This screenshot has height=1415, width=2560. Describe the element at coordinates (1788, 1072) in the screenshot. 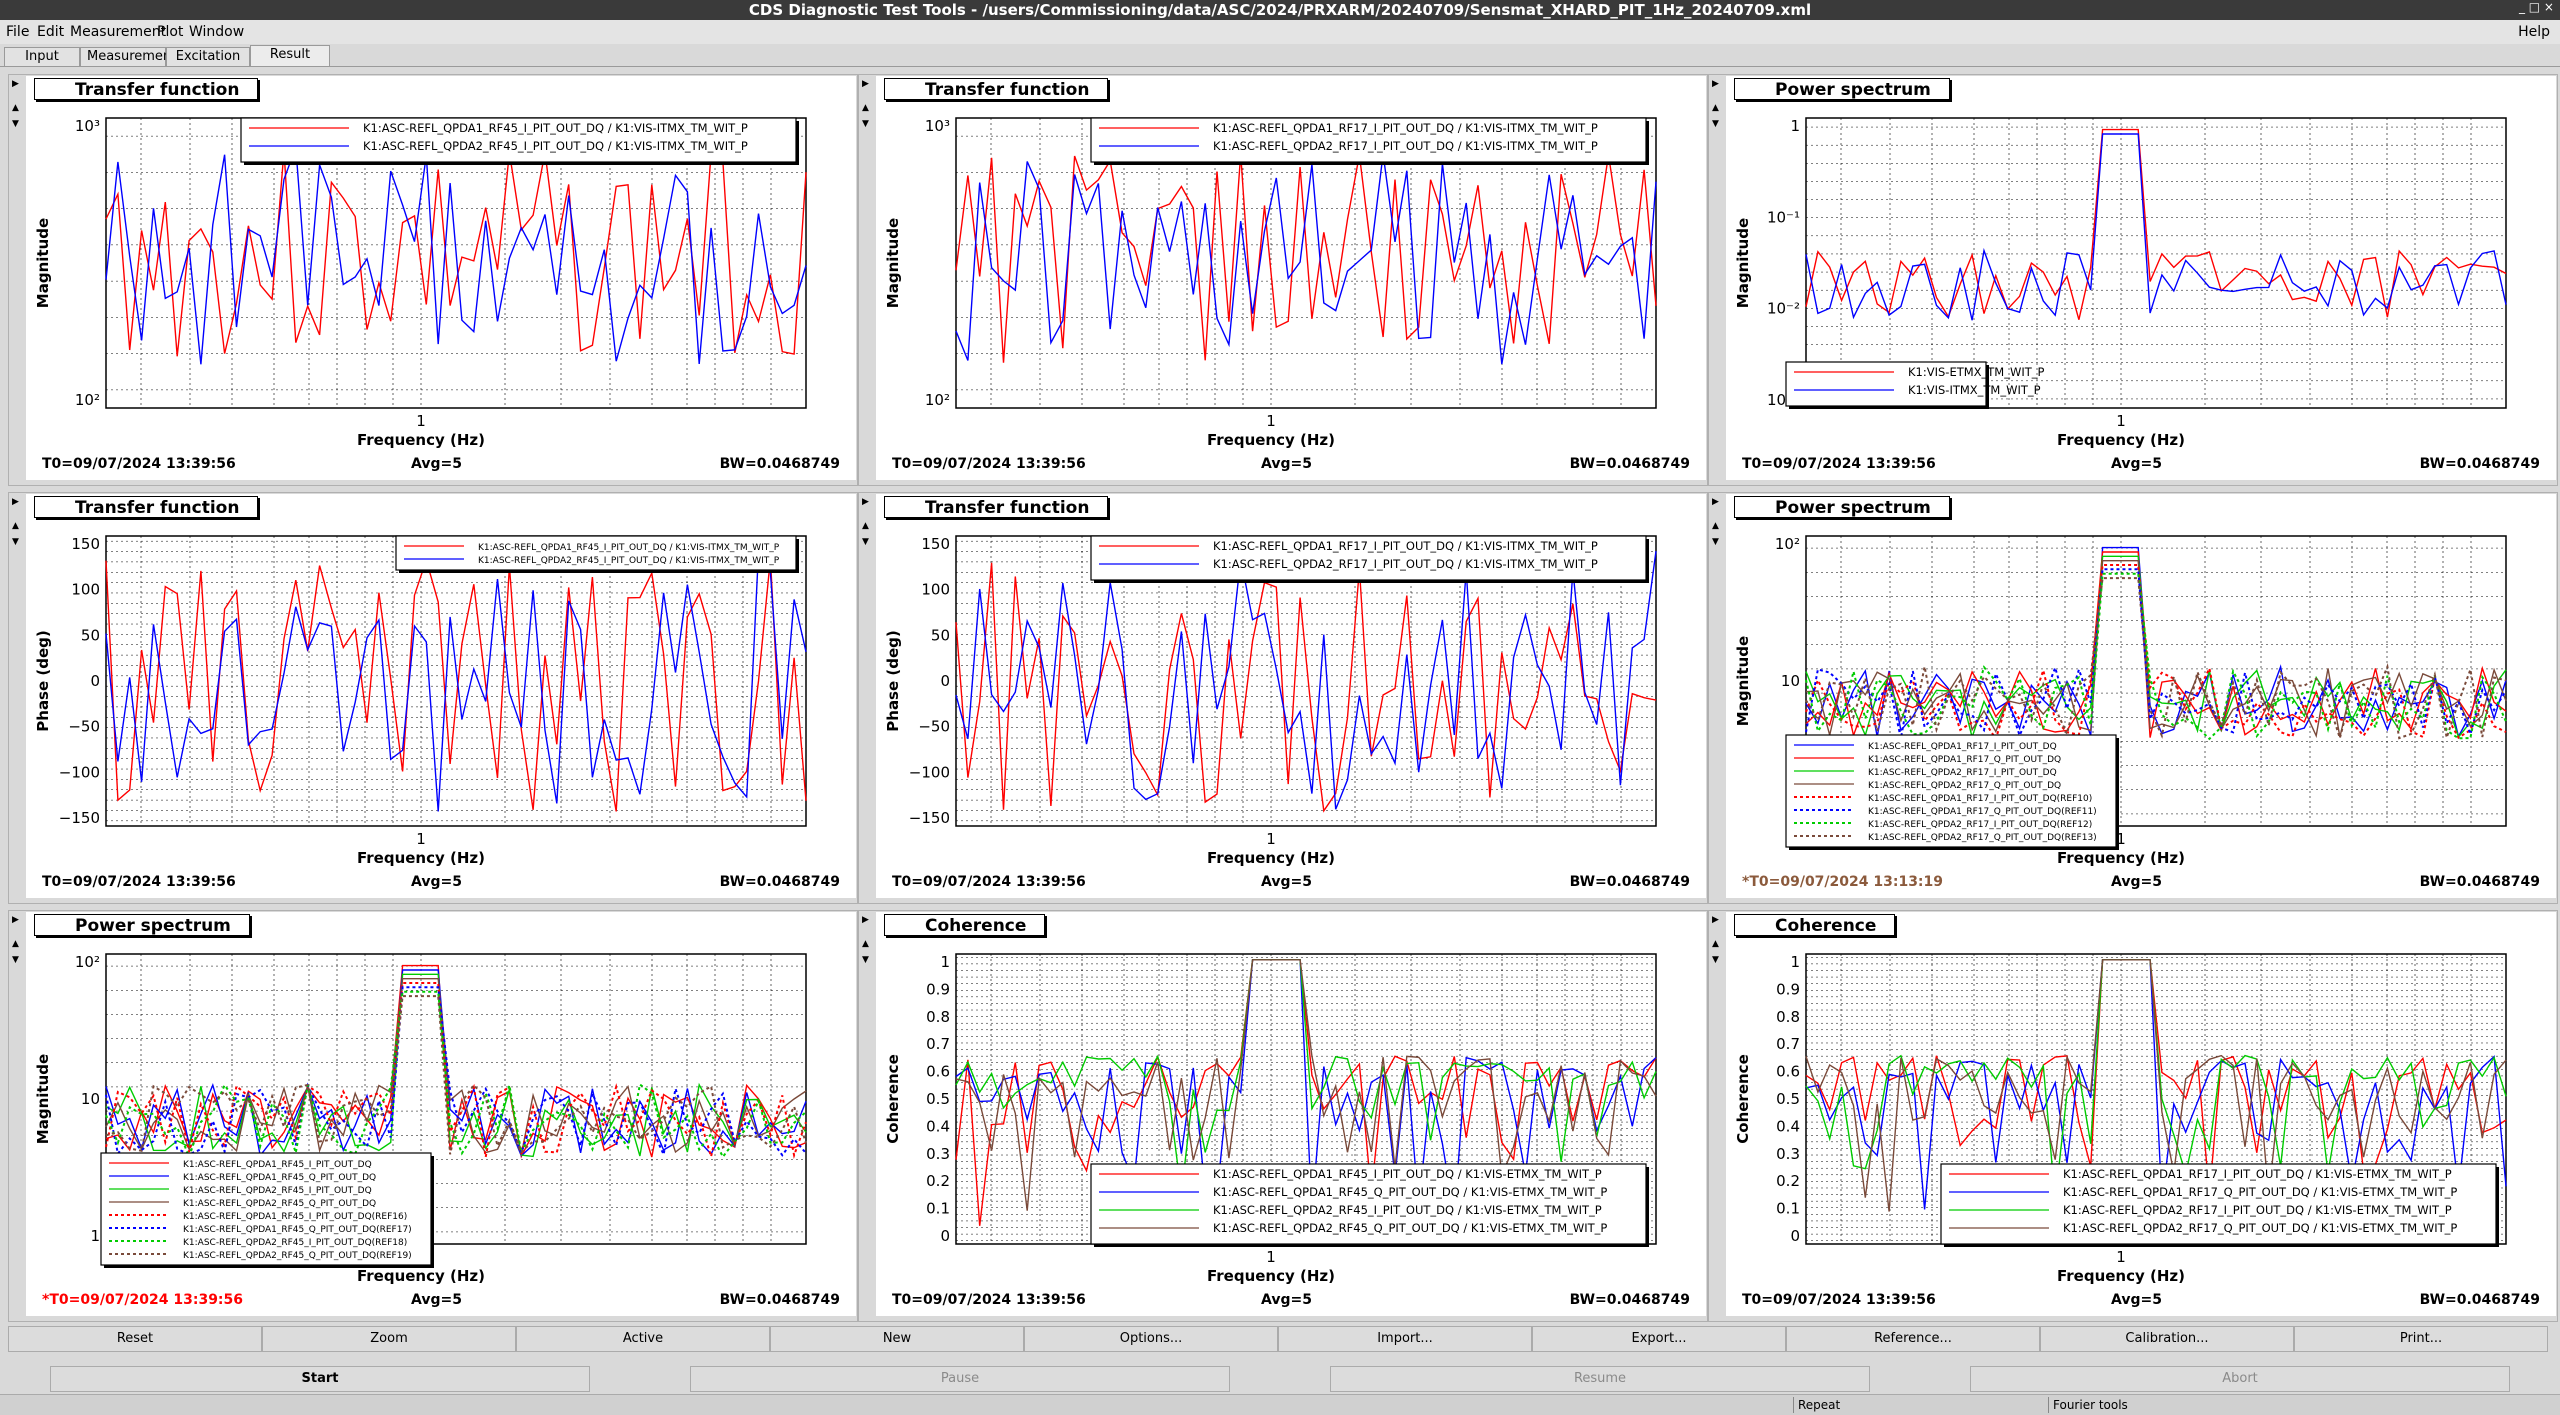

I see `y-tick-label: 0.6` at that location.